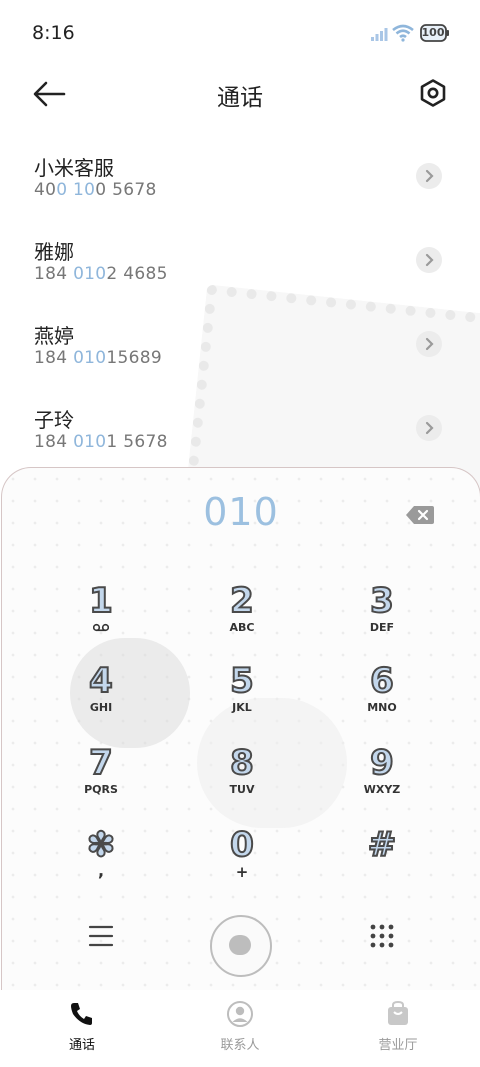 The image size is (480, 1067). Describe the element at coordinates (403, 33) in the screenshot. I see `wifi-icon` at that location.